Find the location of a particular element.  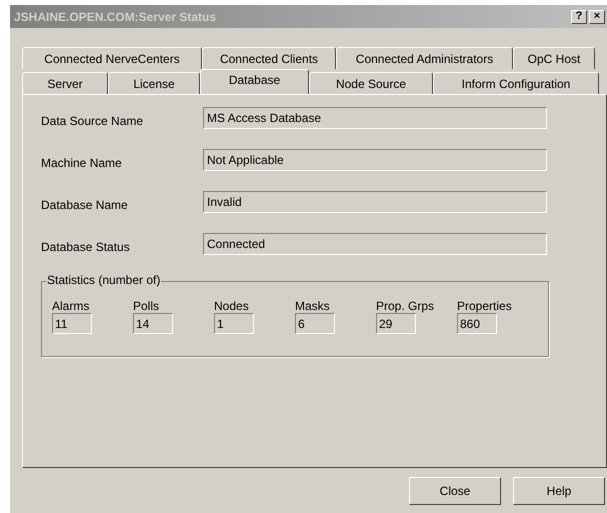

tab: Inform Configuration is located at coordinates (516, 83).